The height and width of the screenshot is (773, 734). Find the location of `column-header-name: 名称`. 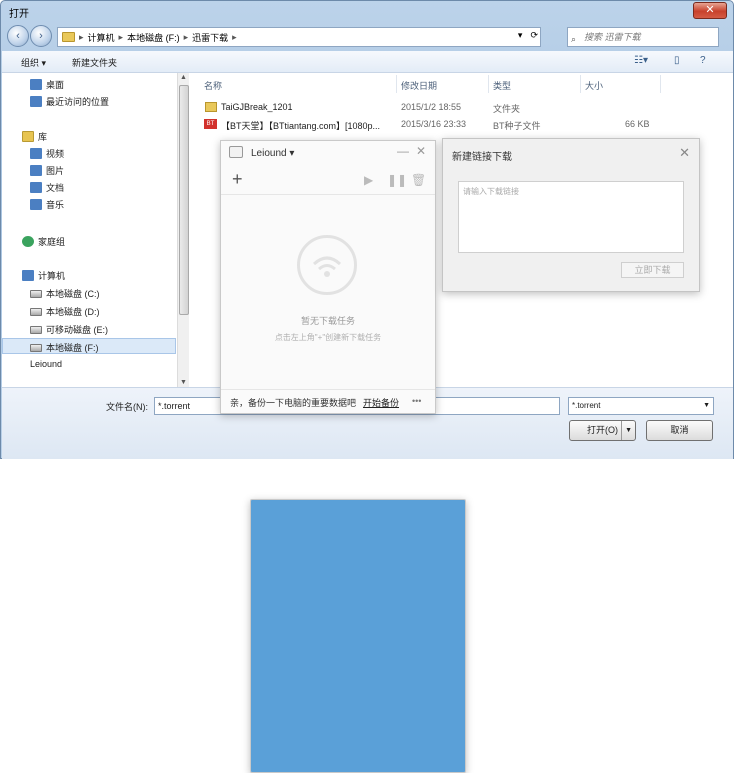

column-header-name: 名称 is located at coordinates (213, 85).